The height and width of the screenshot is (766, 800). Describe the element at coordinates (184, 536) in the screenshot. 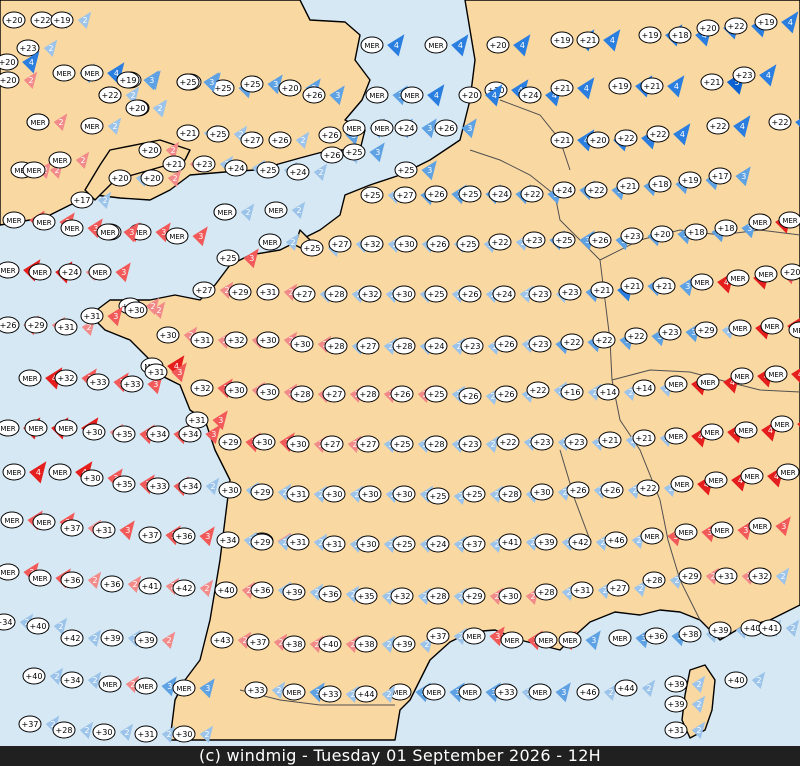

I see `station-temp-label: +36` at that location.